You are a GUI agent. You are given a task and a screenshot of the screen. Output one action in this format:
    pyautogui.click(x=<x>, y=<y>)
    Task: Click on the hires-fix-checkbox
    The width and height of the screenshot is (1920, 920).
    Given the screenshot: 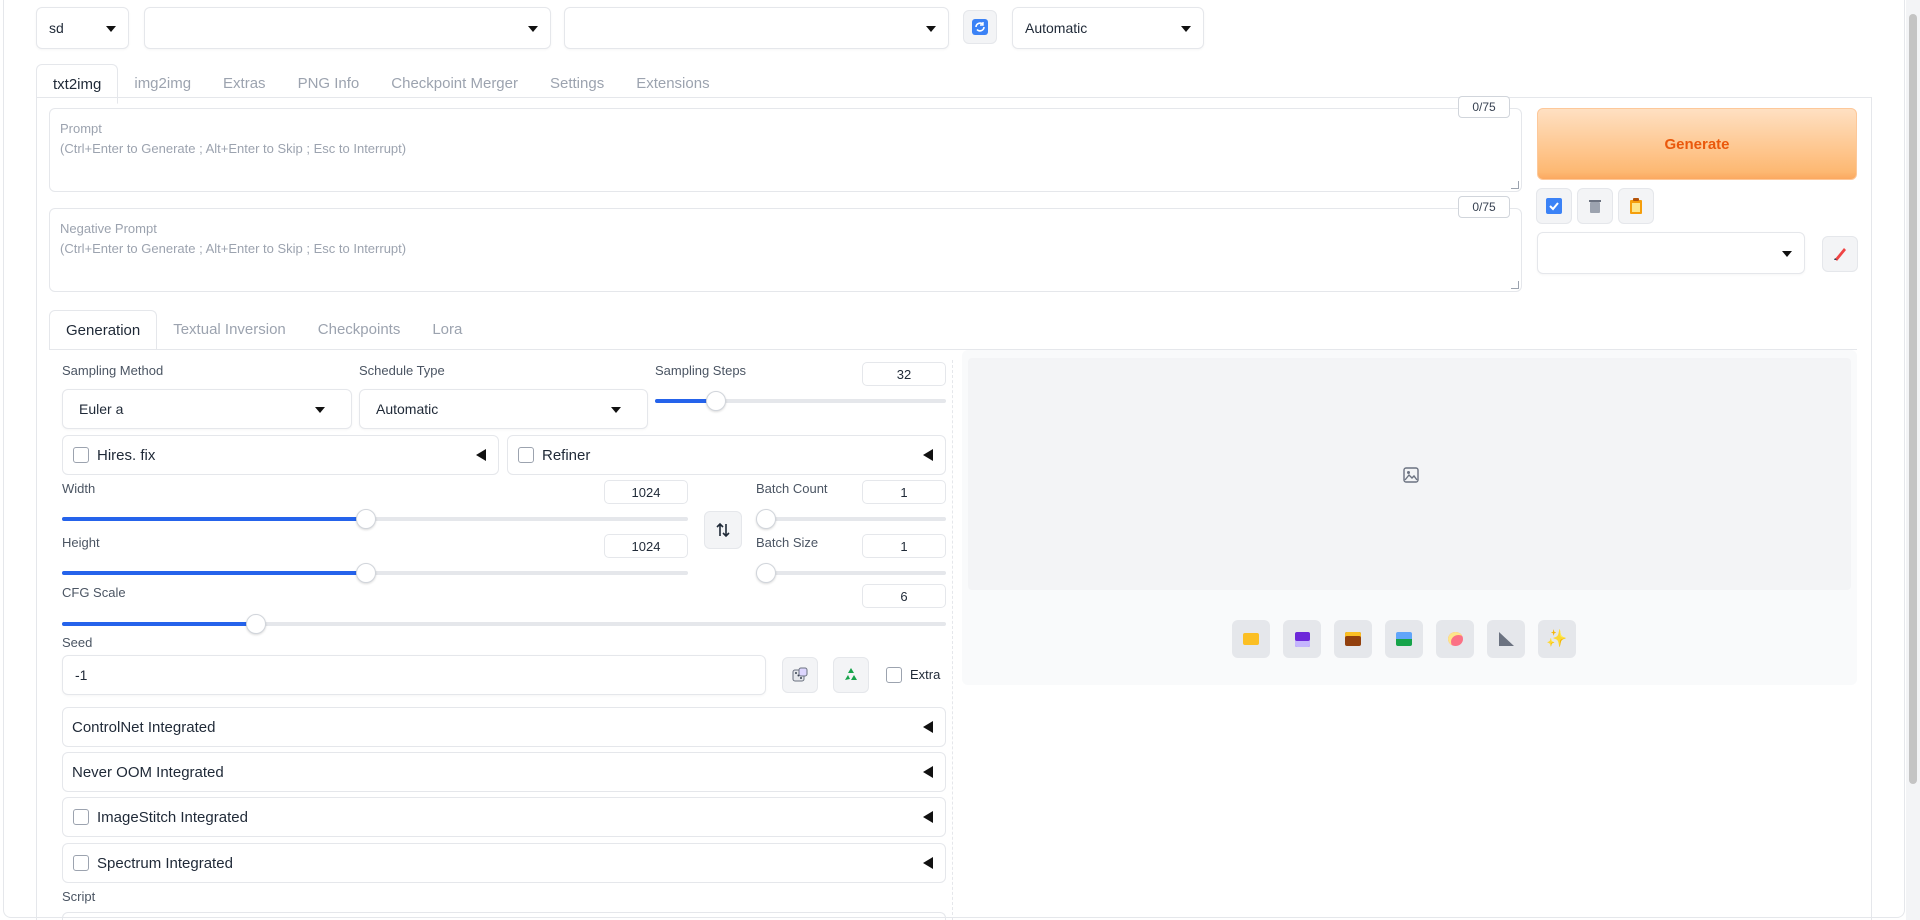 What is the action you would take?
    pyautogui.click(x=81, y=455)
    